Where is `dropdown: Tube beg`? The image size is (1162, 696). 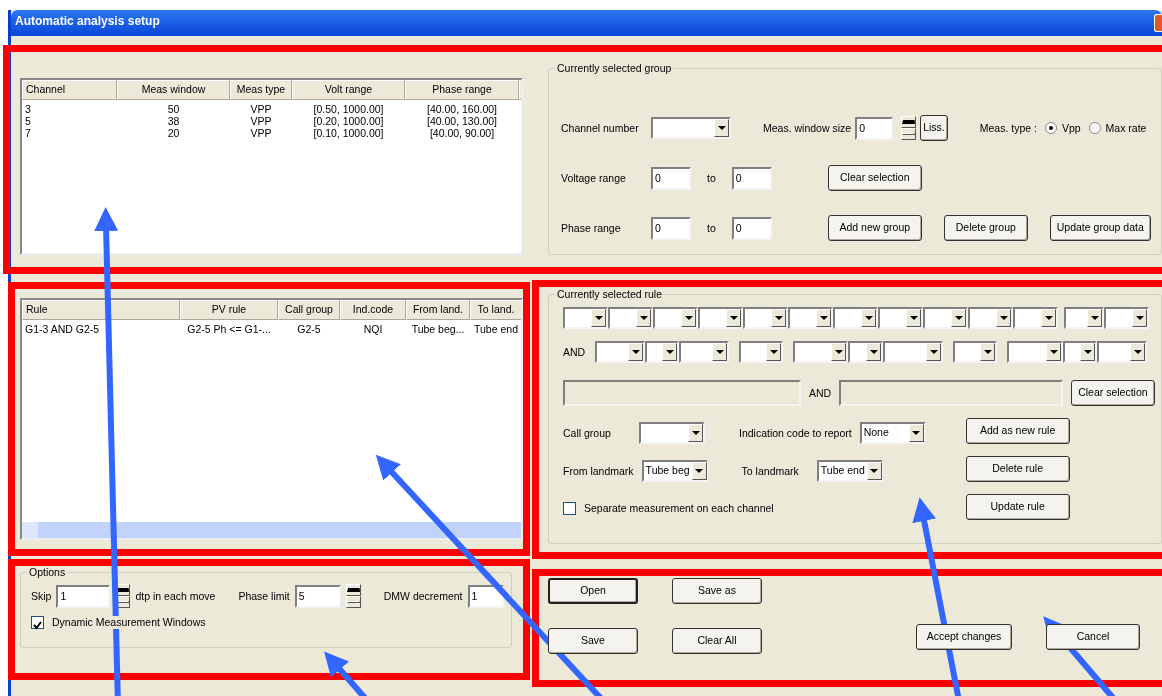 dropdown: Tube beg is located at coordinates (674, 471).